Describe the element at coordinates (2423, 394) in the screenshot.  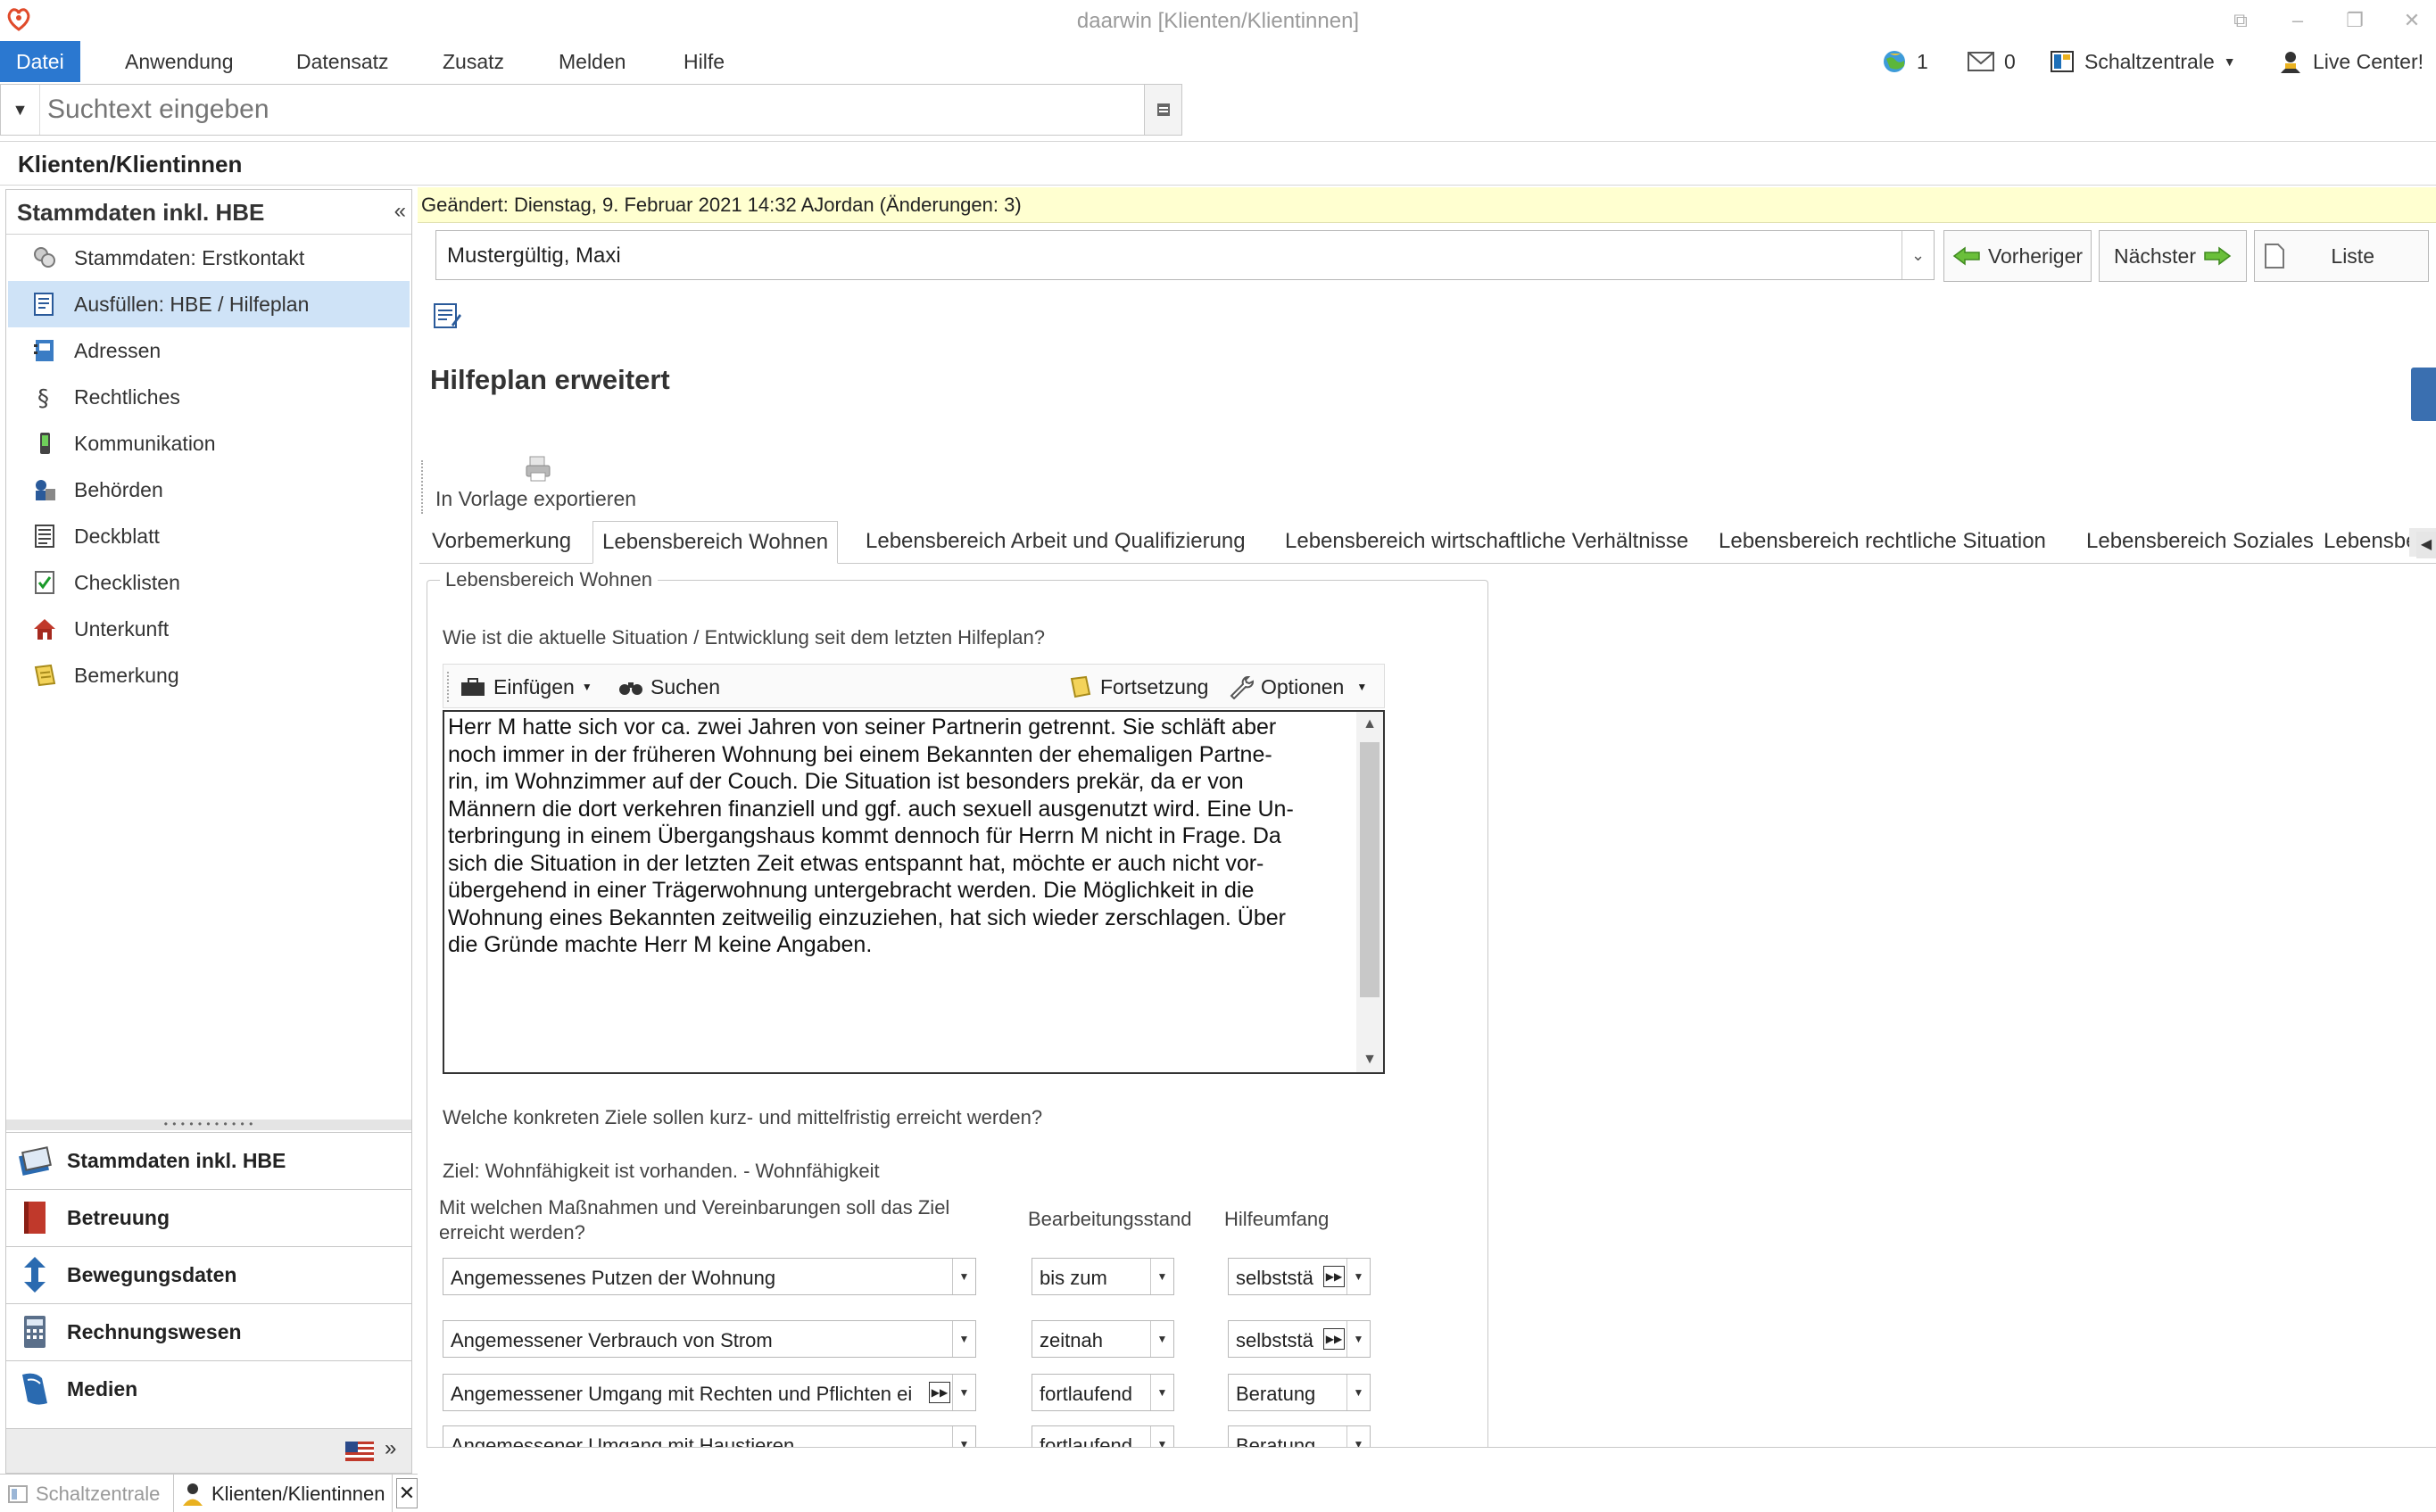
I see `right-panel-handle` at that location.